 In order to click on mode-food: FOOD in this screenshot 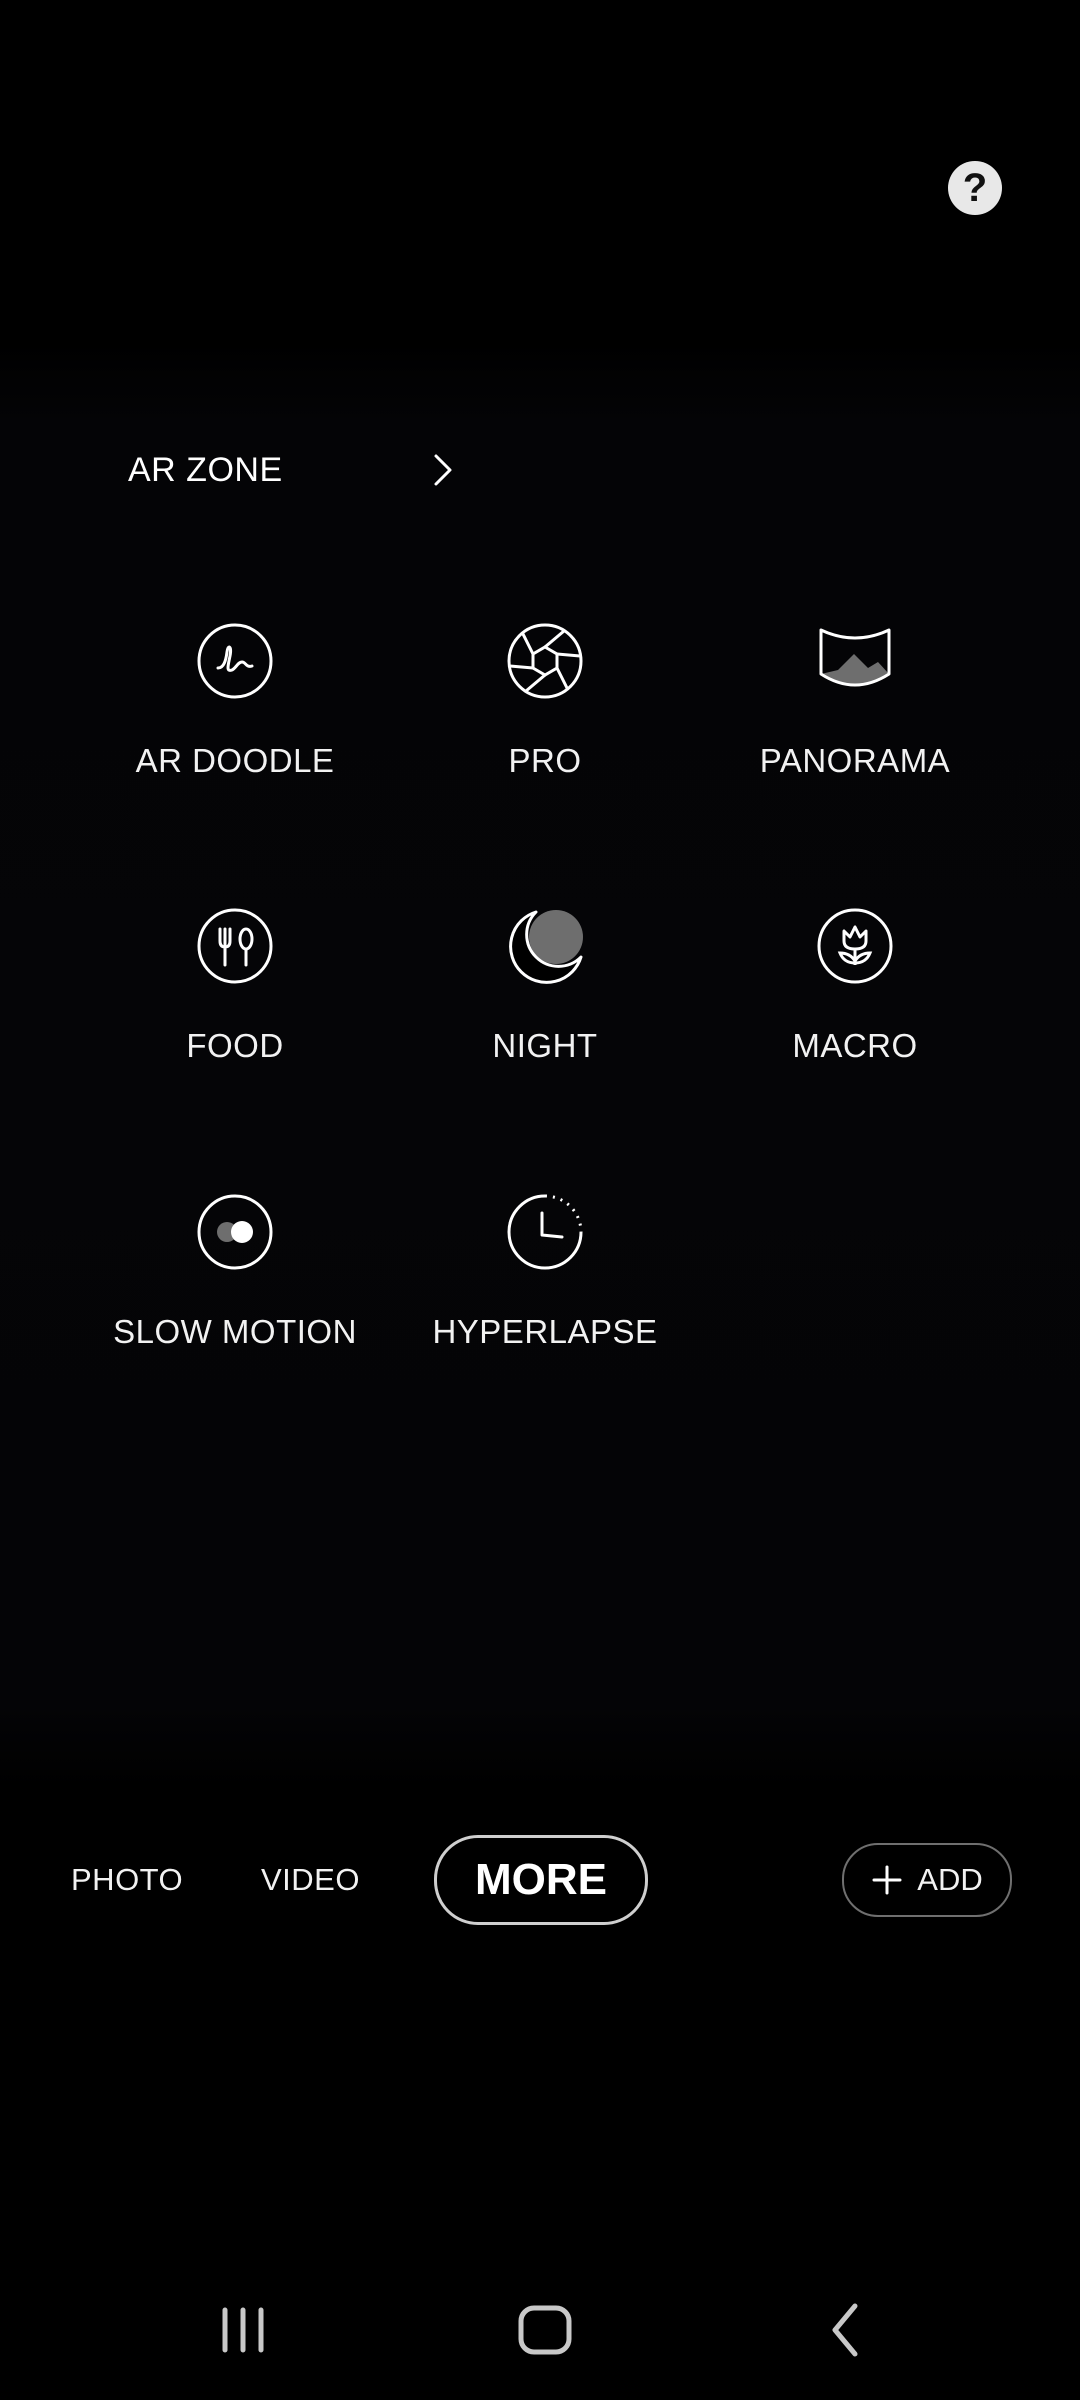, I will do `click(235, 986)`.